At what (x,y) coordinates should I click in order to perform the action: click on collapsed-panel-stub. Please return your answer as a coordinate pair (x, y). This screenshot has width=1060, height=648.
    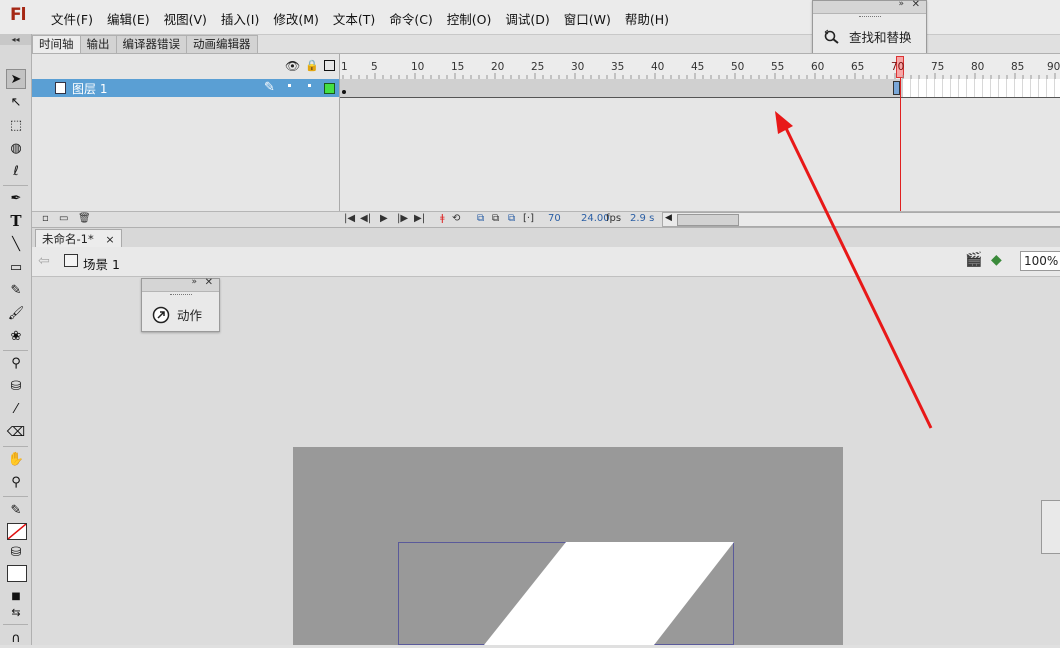
    Looking at the image, I should click on (1050, 527).